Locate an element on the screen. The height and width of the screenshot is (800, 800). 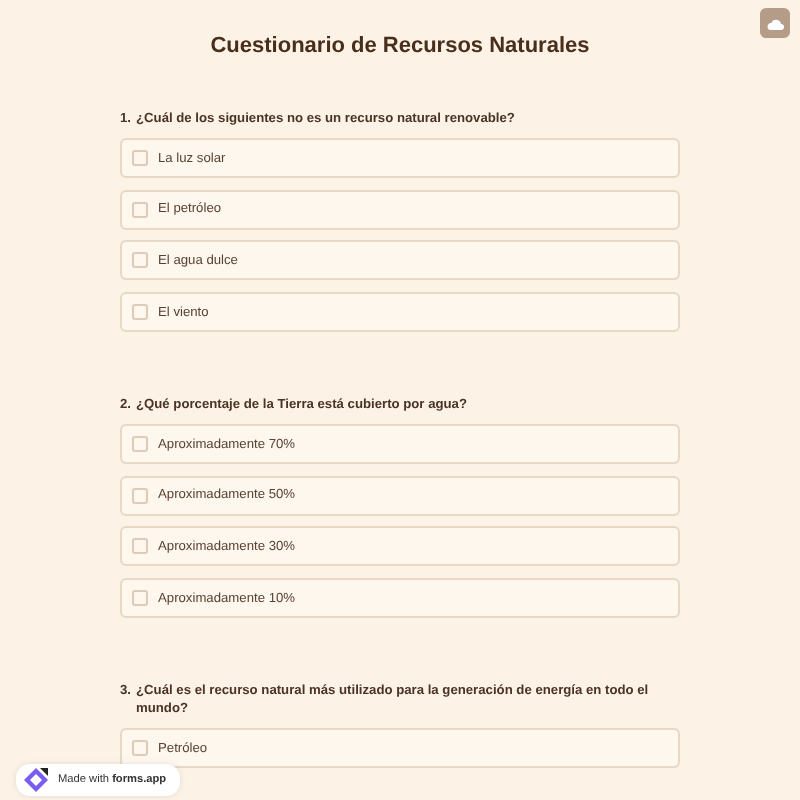
cloud-button is located at coordinates (775, 23).